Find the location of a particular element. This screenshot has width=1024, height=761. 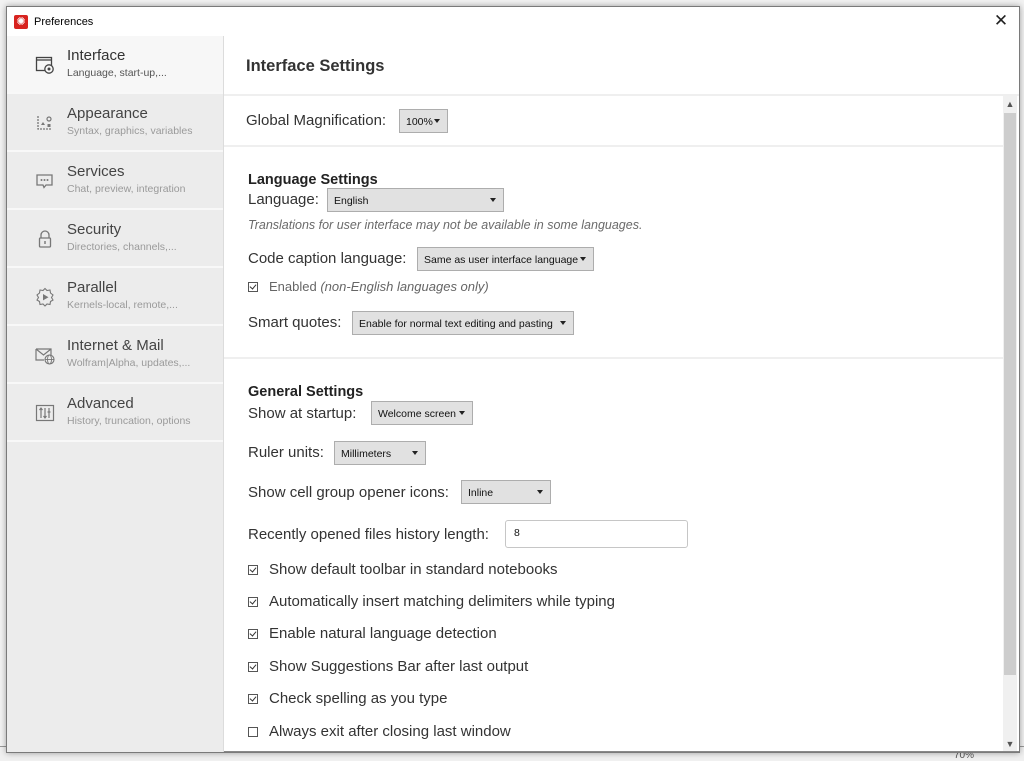

checkbox-row: Always exit after closing last window is located at coordinates (379, 731).